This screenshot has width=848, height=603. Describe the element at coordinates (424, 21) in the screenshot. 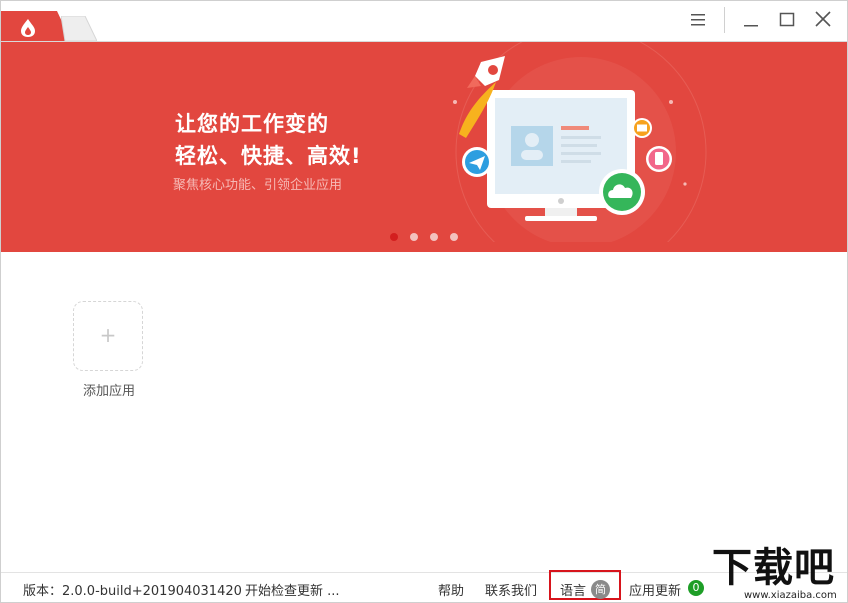

I see `title-bar` at that location.